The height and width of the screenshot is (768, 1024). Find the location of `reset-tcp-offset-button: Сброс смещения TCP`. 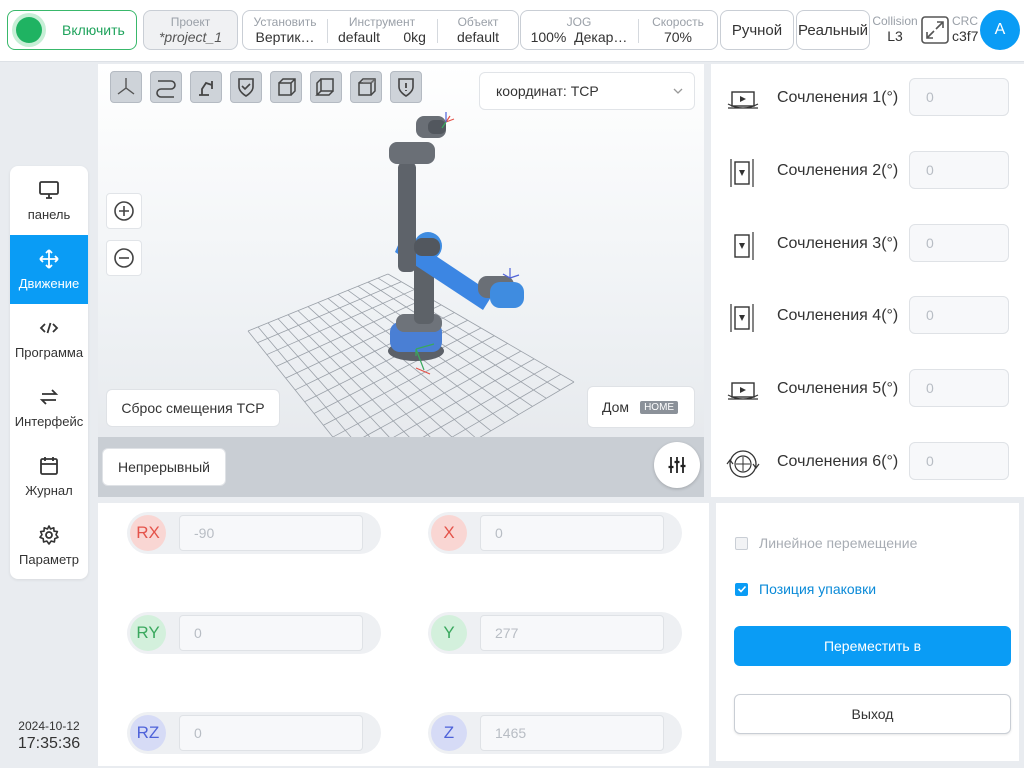

reset-tcp-offset-button: Сброс смещения TCP is located at coordinates (193, 408).